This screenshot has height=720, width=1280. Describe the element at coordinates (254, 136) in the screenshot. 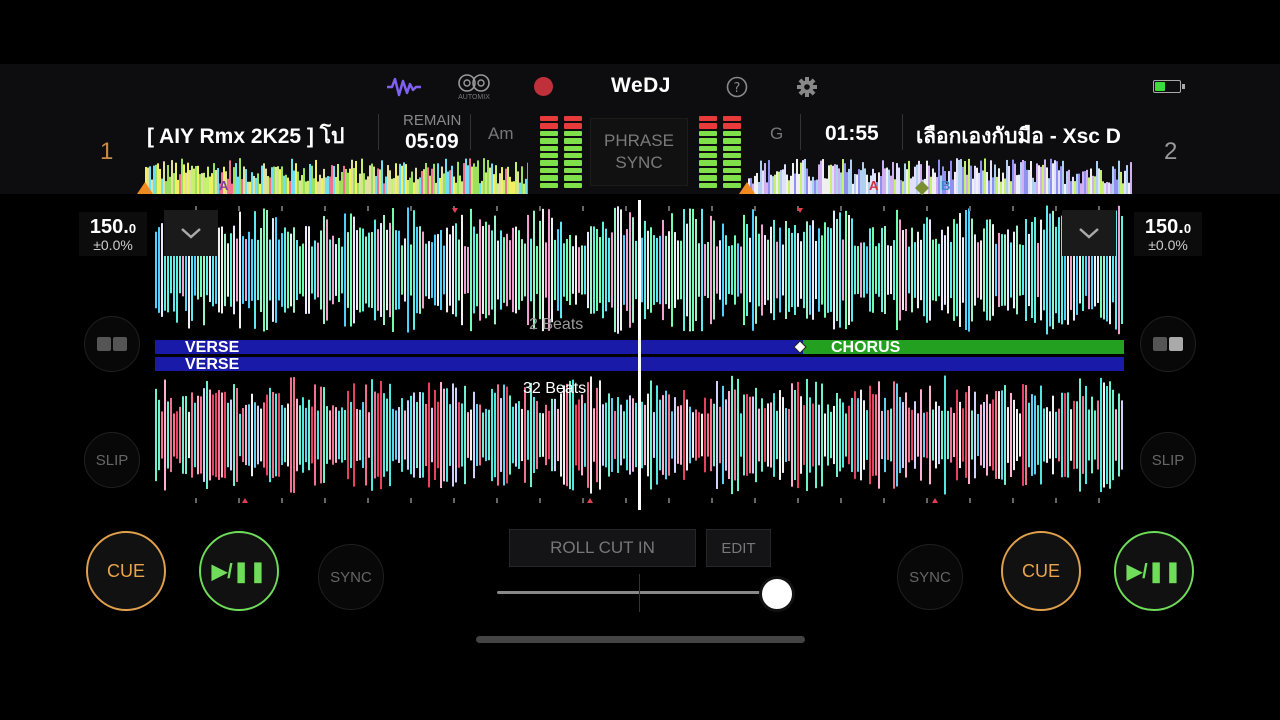

I see `deck1-track-title: [ AIY Rmx 2K25 ] โป` at that location.